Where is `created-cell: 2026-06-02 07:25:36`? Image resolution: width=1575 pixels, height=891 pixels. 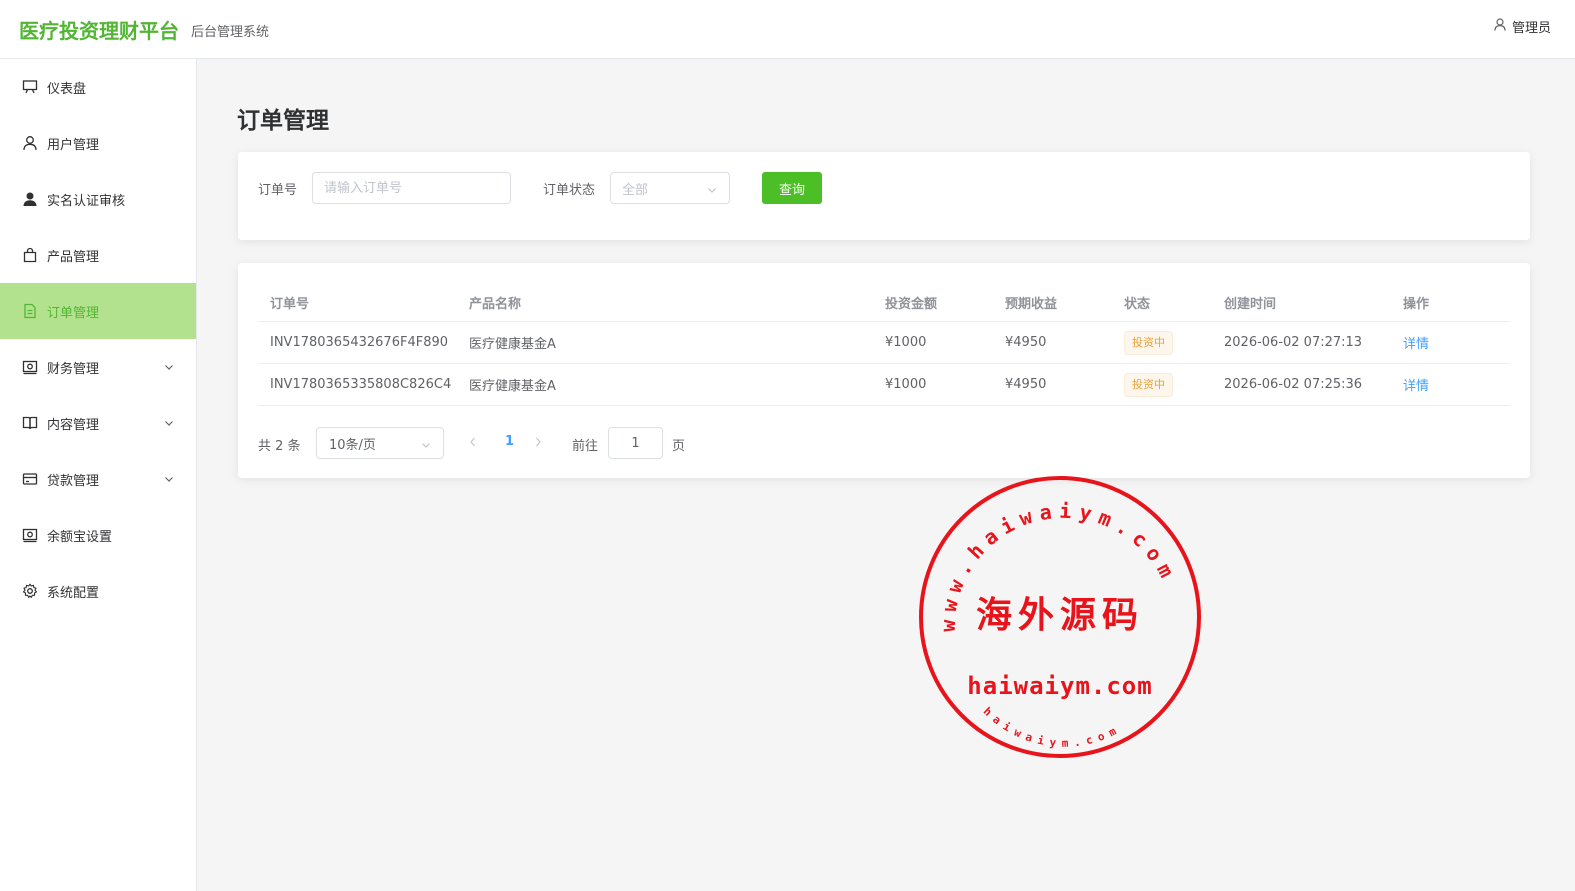 created-cell: 2026-06-02 07:25:36 is located at coordinates (1293, 384).